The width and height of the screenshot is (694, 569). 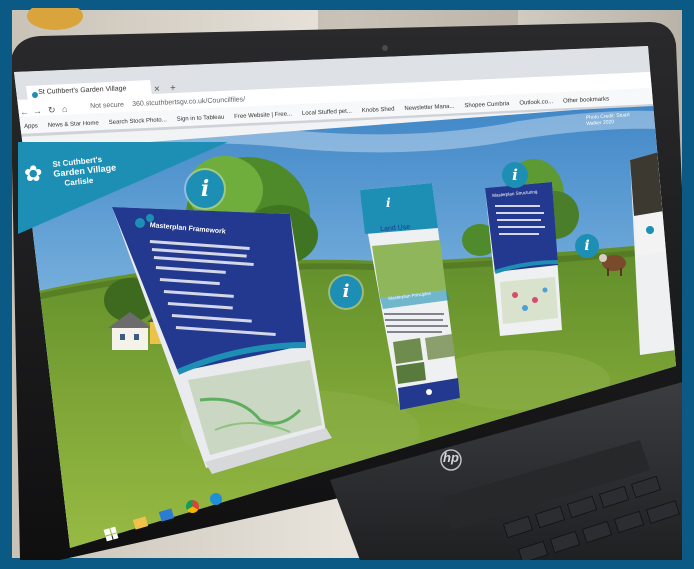 What do you see at coordinates (157, 89) in the screenshot?
I see `close-tab-icon: ×` at bounding box center [157, 89].